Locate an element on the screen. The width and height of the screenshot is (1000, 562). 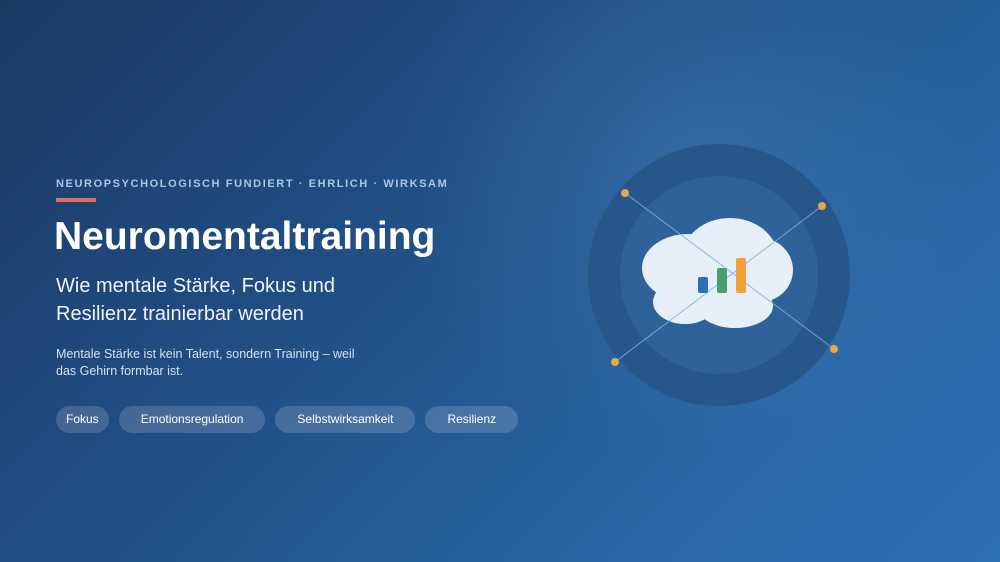
tag-emotionsregulation: Emotionsregulation is located at coordinates (192, 419).